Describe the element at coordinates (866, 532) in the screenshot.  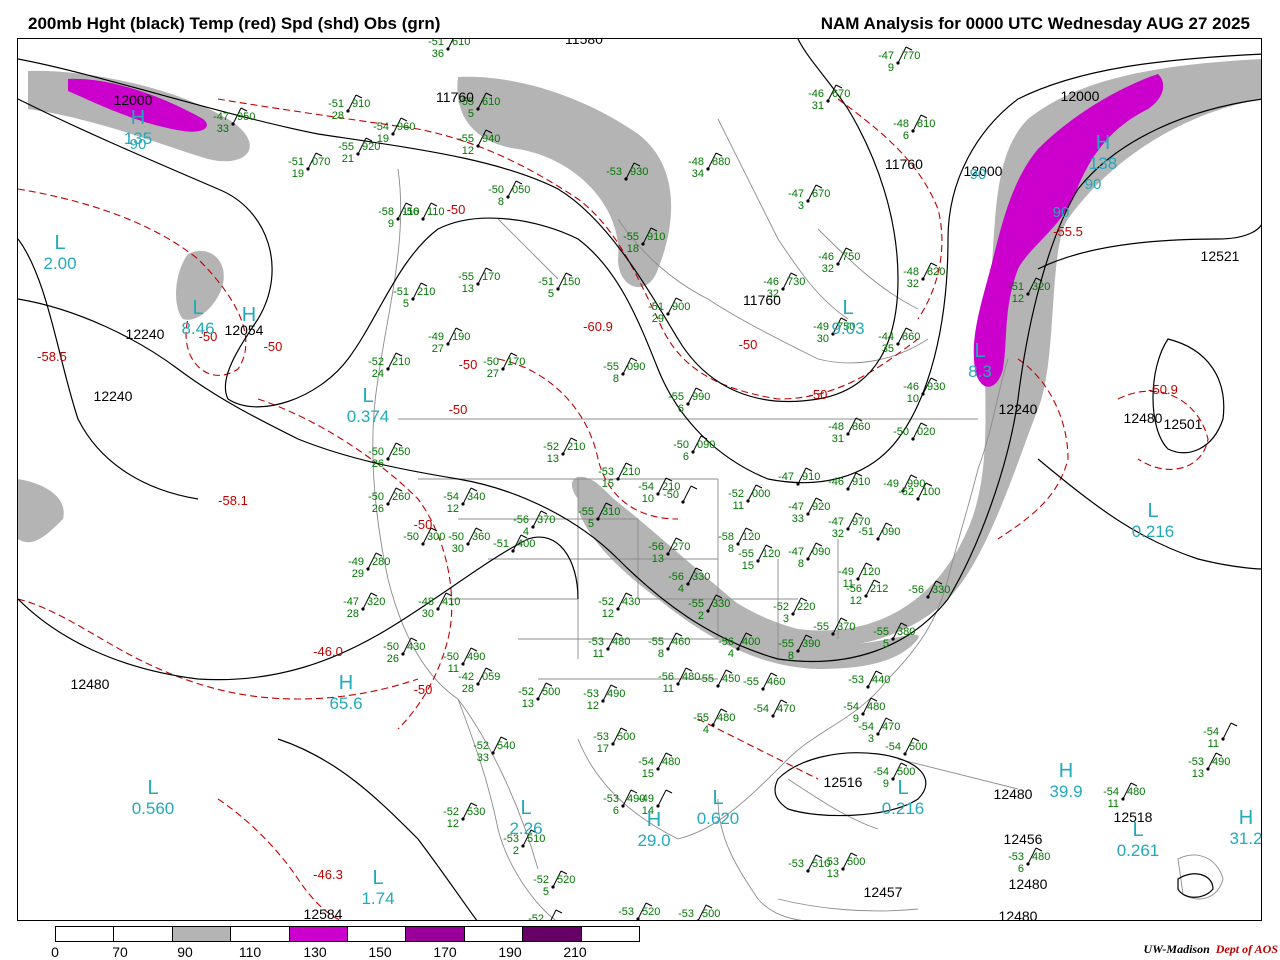
I see `obs-temp: -51` at that location.